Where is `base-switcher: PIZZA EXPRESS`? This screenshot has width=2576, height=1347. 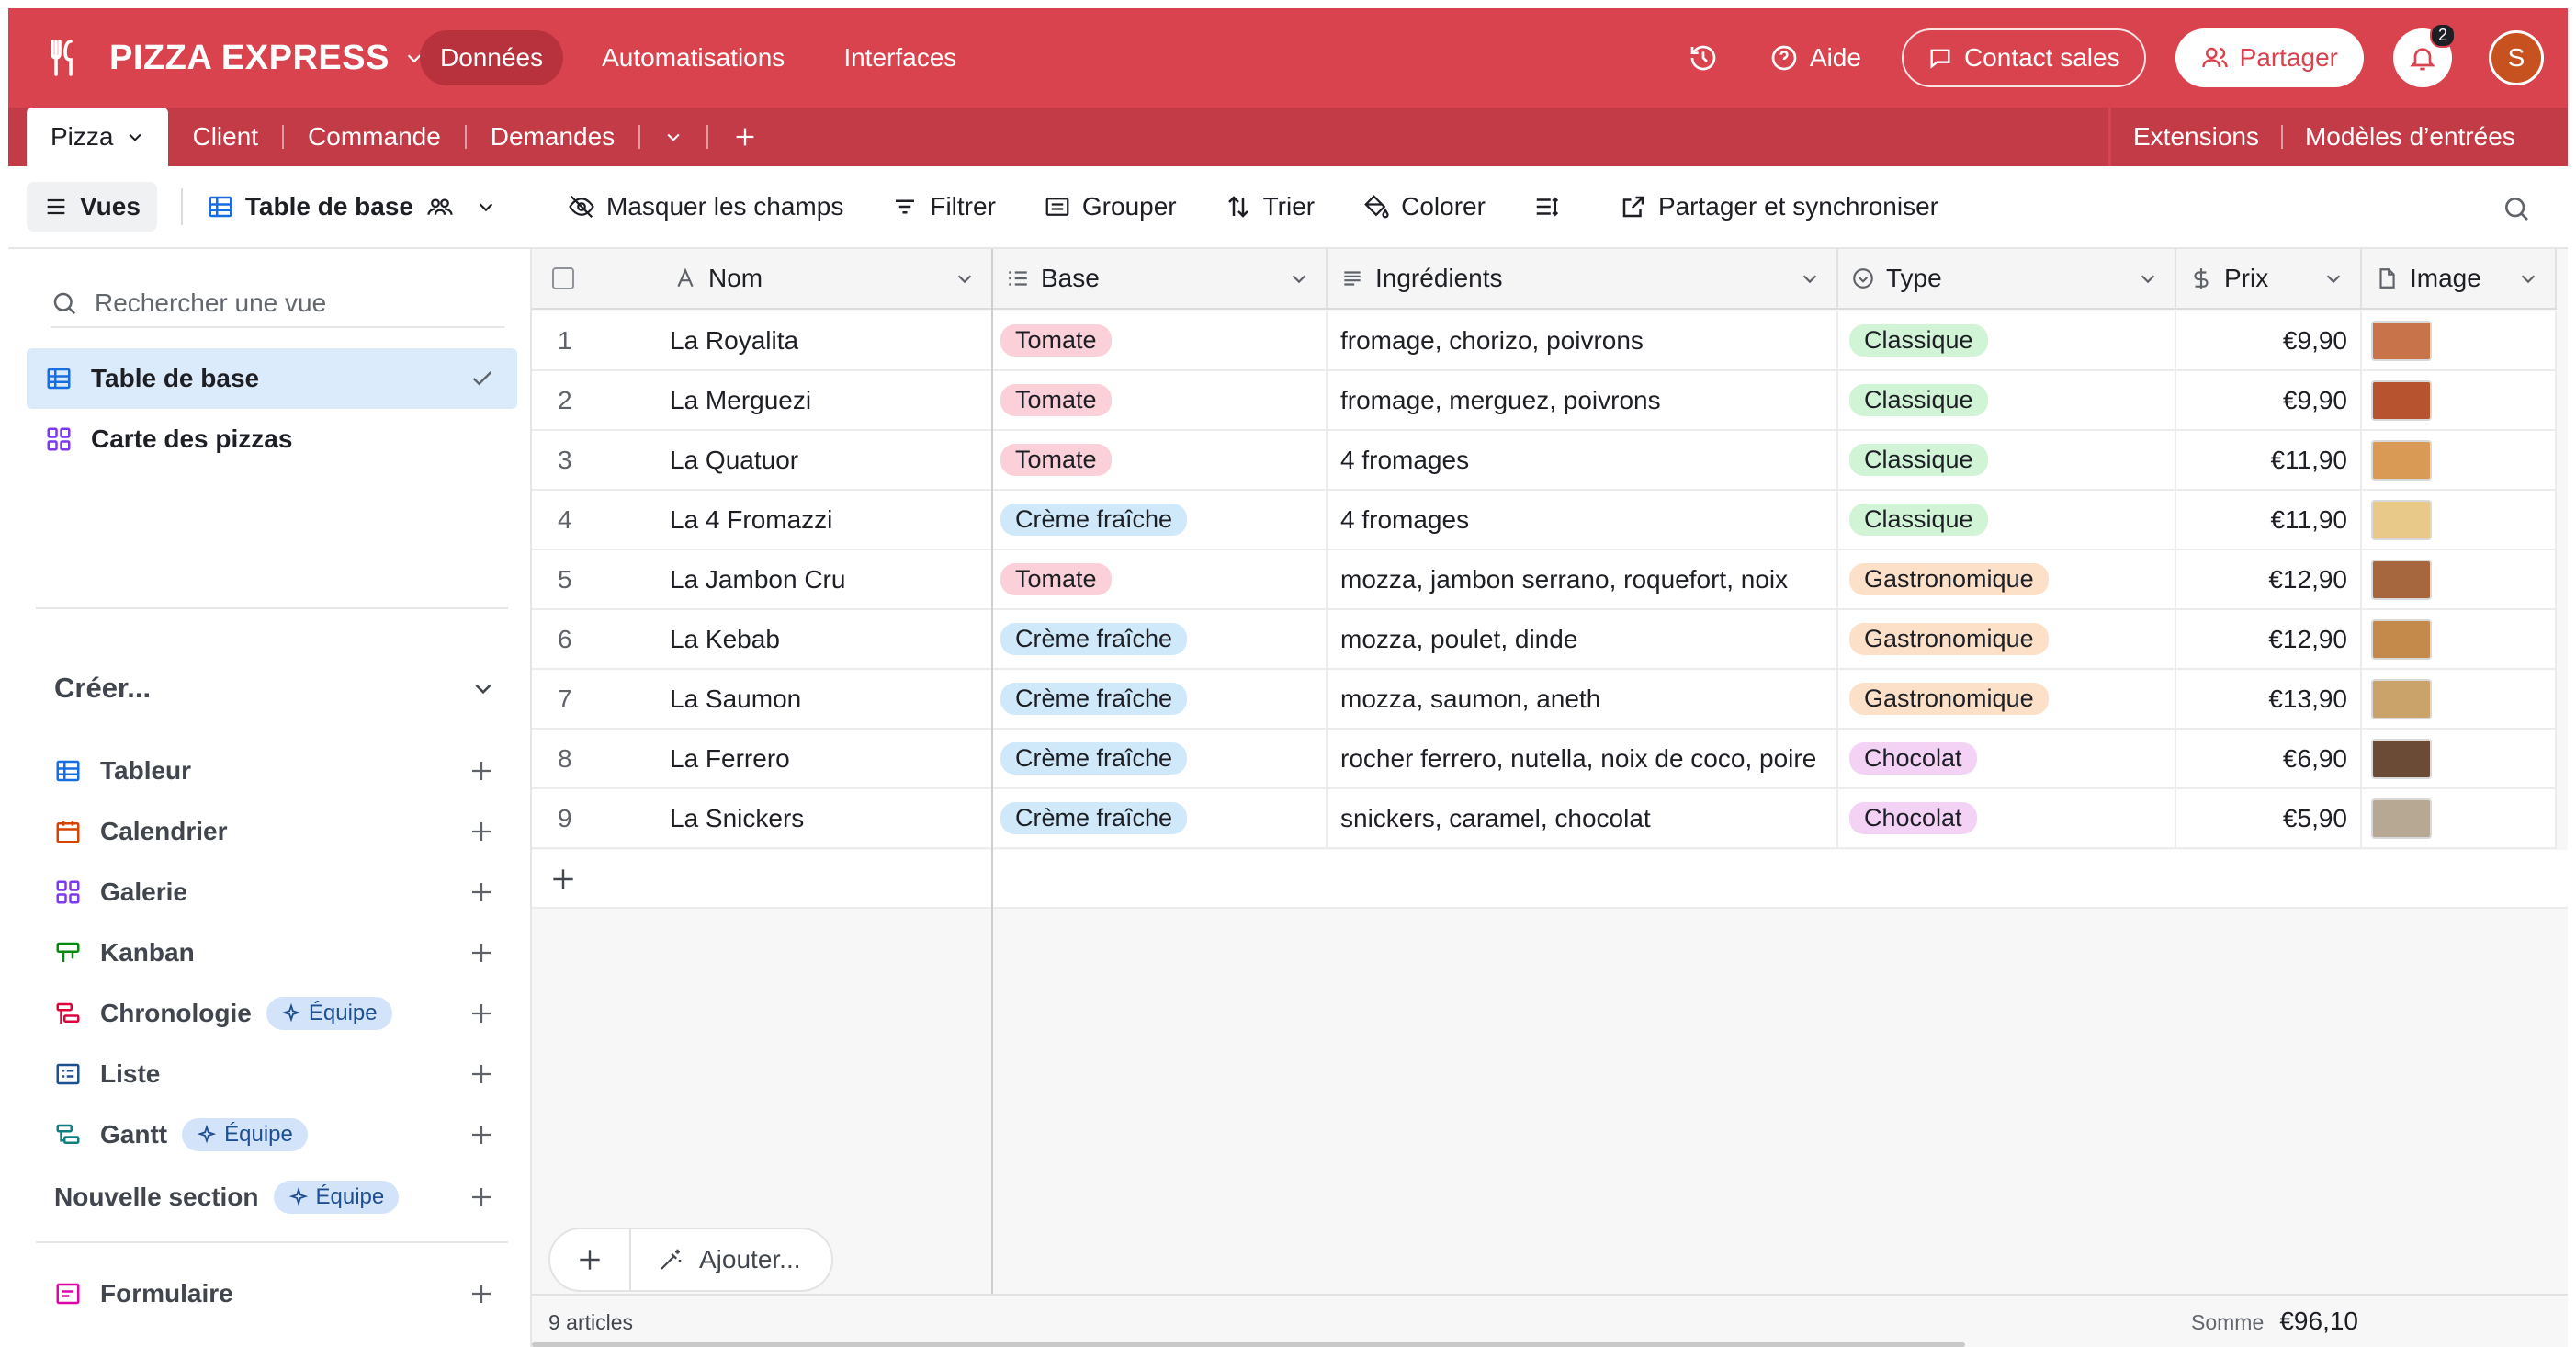
base-switcher: PIZZA EXPRESS is located at coordinates (232, 58).